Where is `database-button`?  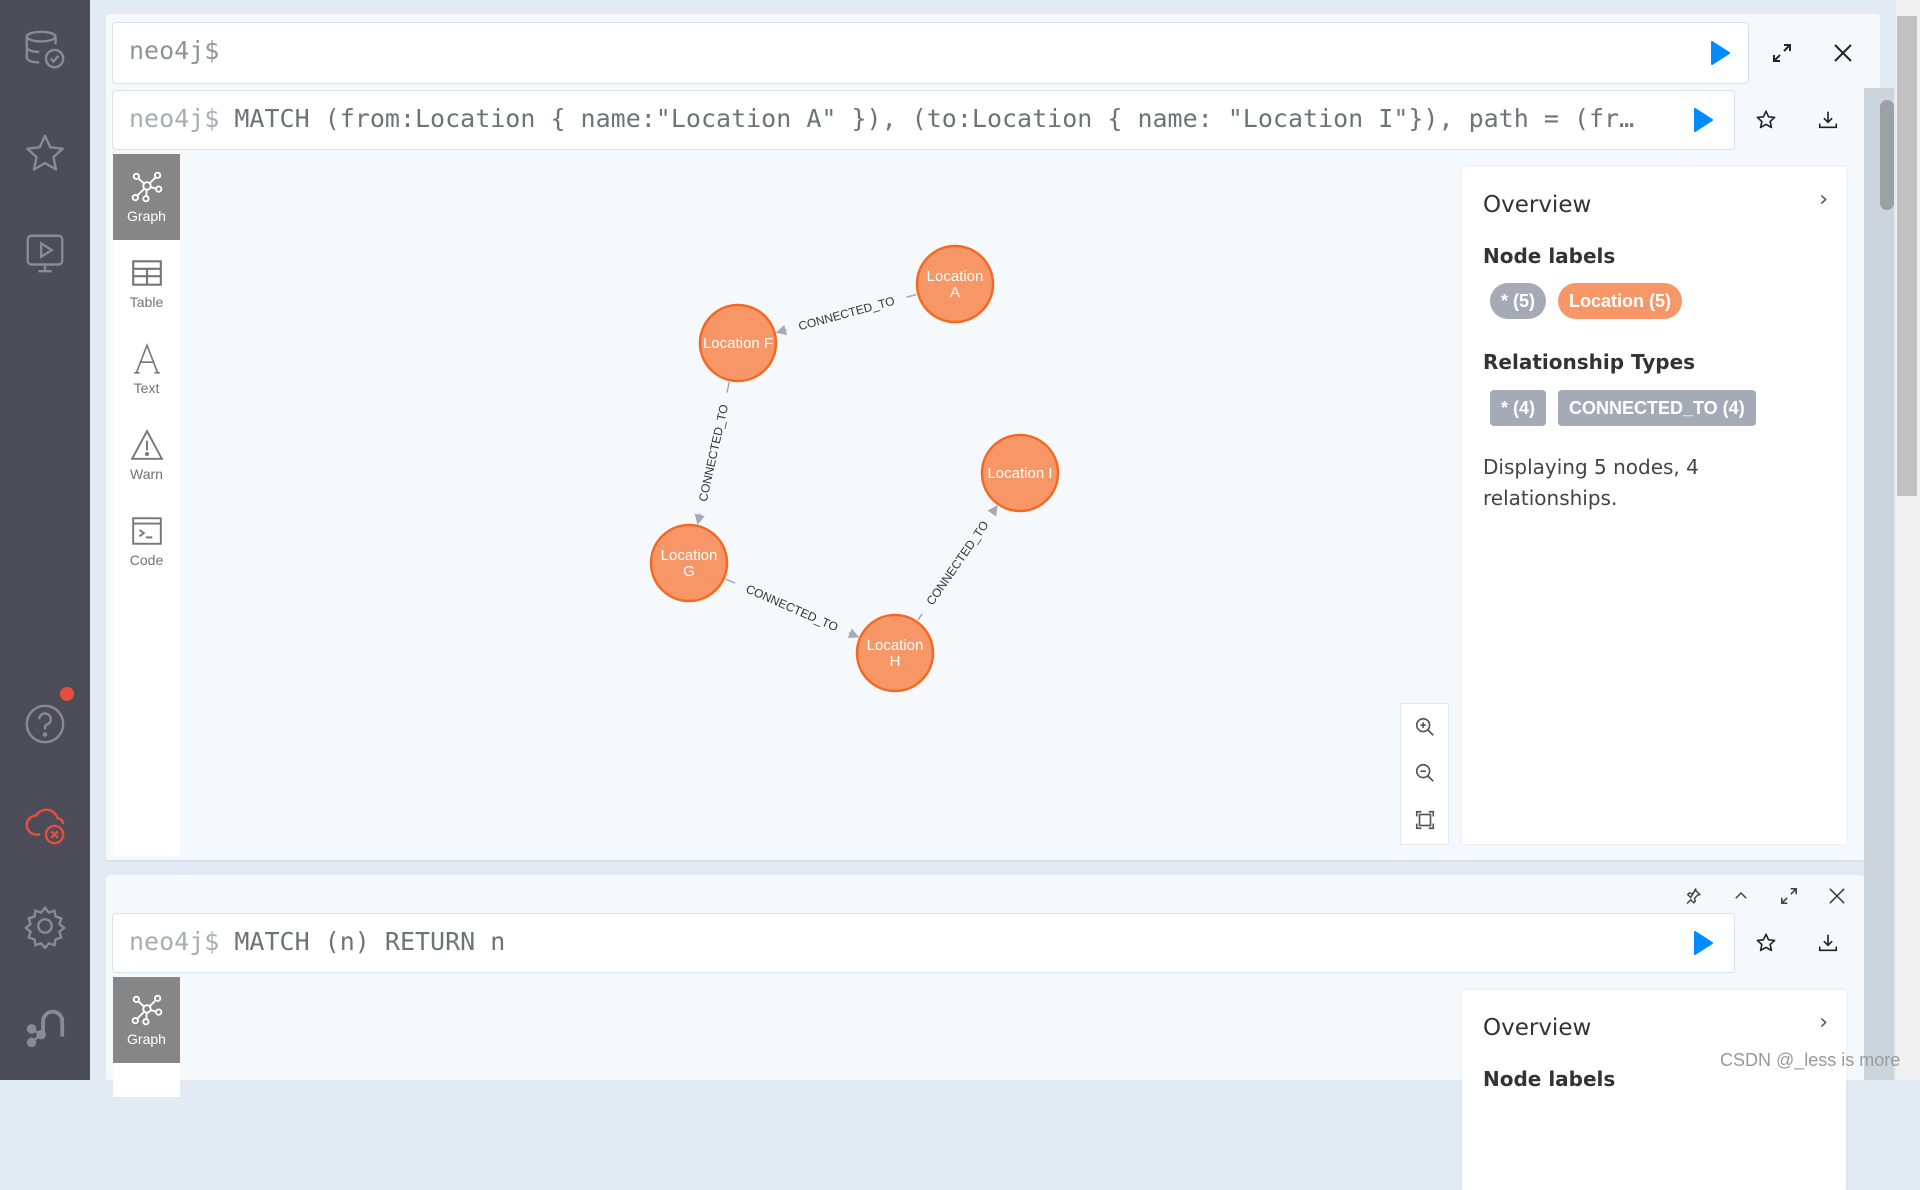 database-button is located at coordinates (45, 50).